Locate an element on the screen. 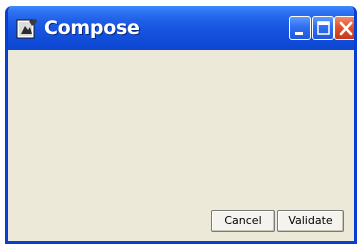 The height and width of the screenshot is (248, 360). dialog-button-row: Cancel Validate is located at coordinates (277, 221).